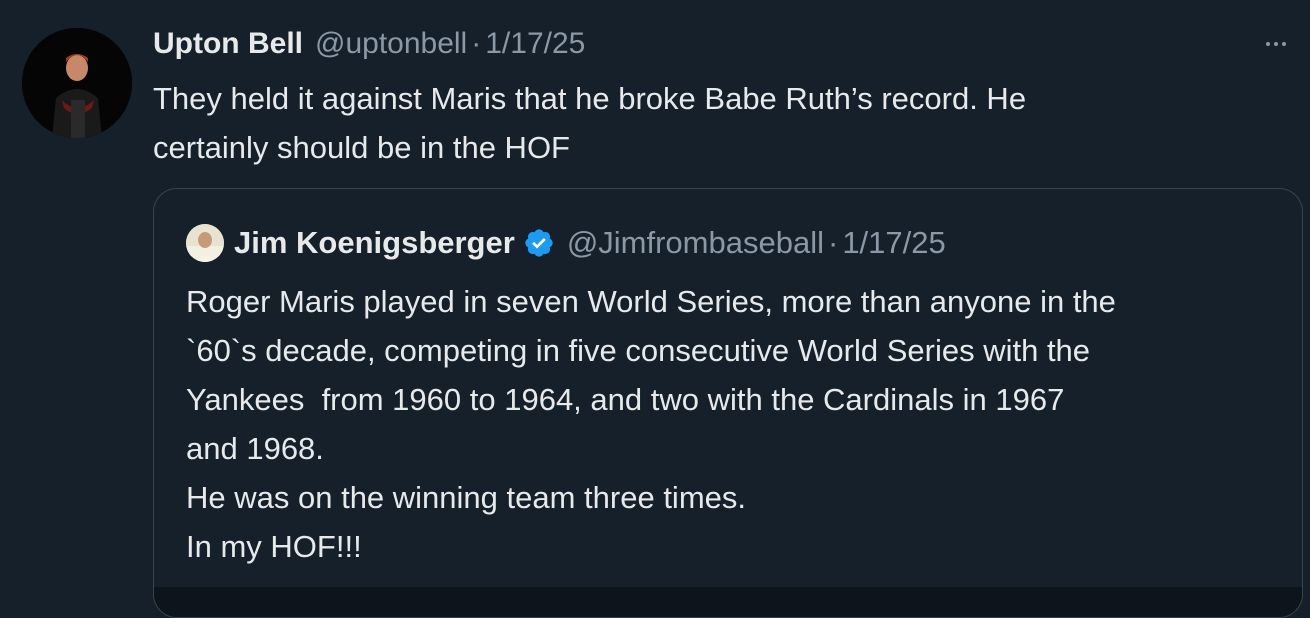 This screenshot has height=618, width=1310. What do you see at coordinates (695, 243) in the screenshot?
I see `quoted-author-handle: @Jimfrombaseball` at bounding box center [695, 243].